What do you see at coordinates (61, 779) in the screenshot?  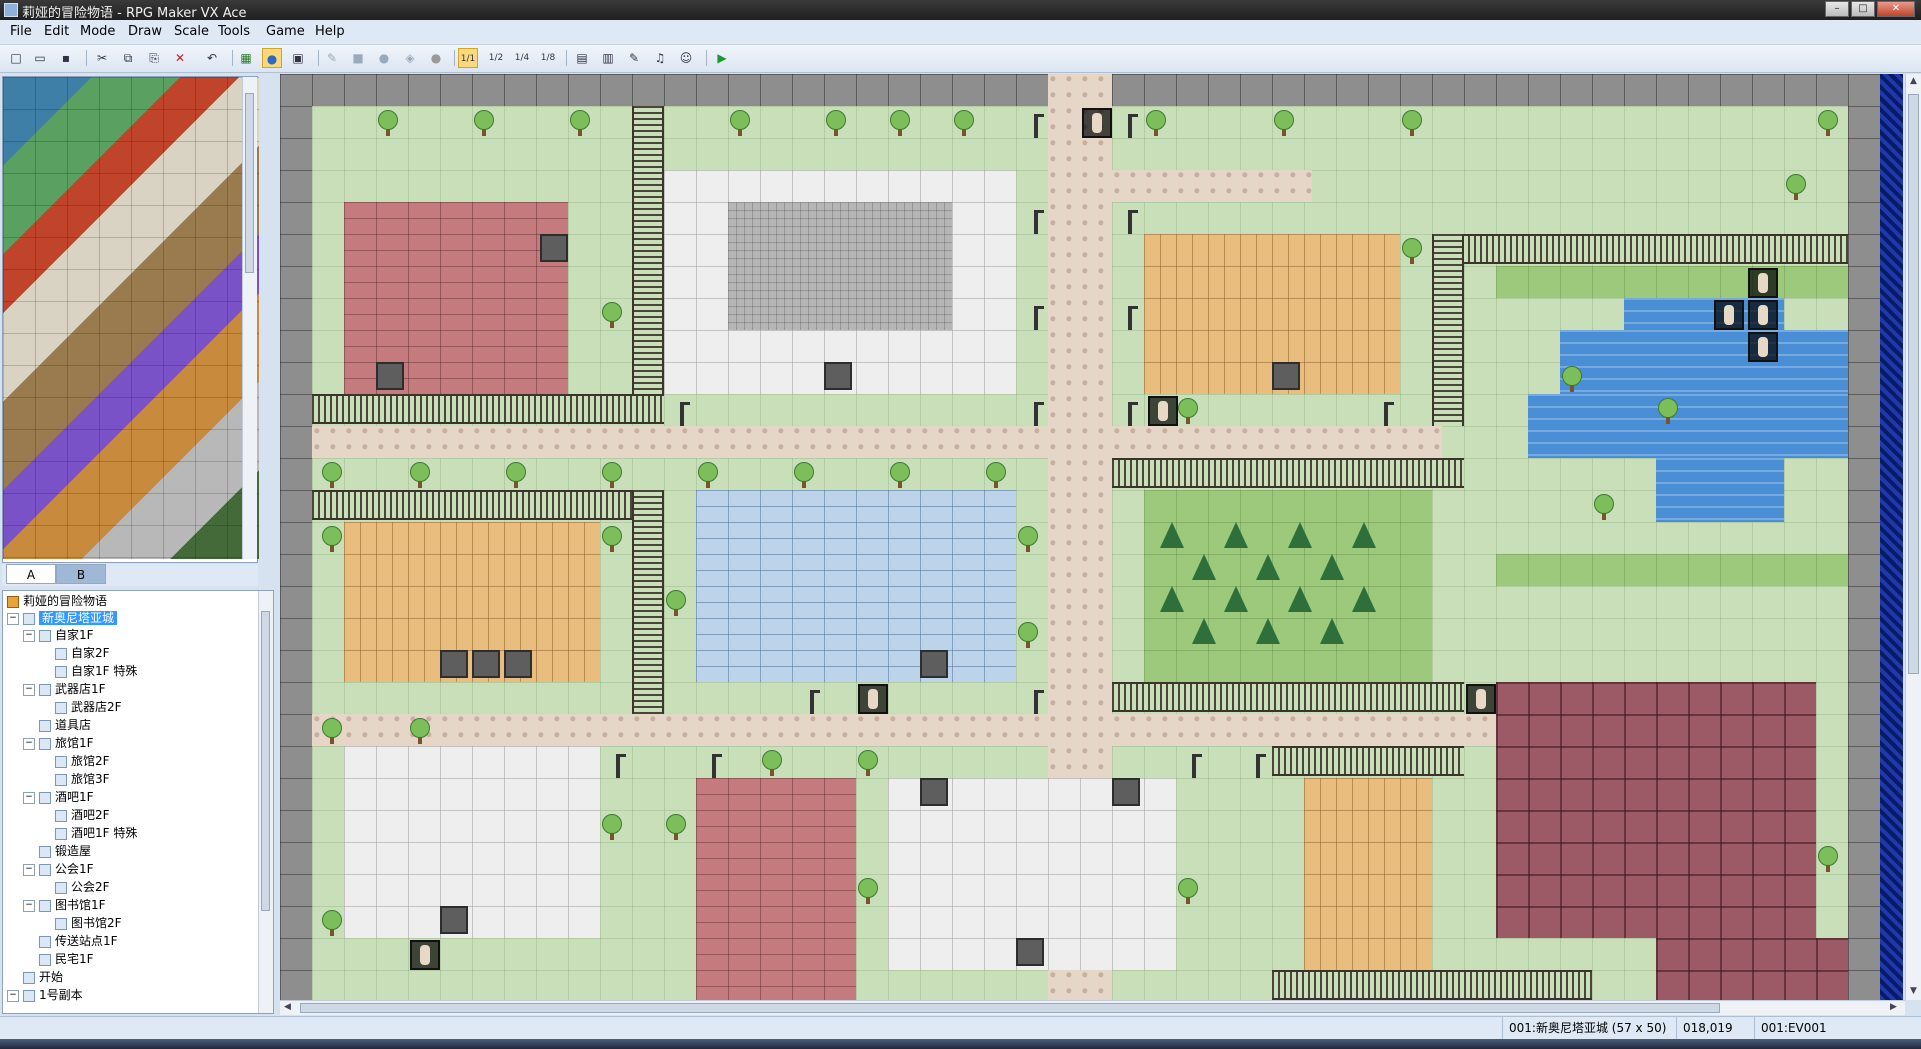 I see `map-icon` at bounding box center [61, 779].